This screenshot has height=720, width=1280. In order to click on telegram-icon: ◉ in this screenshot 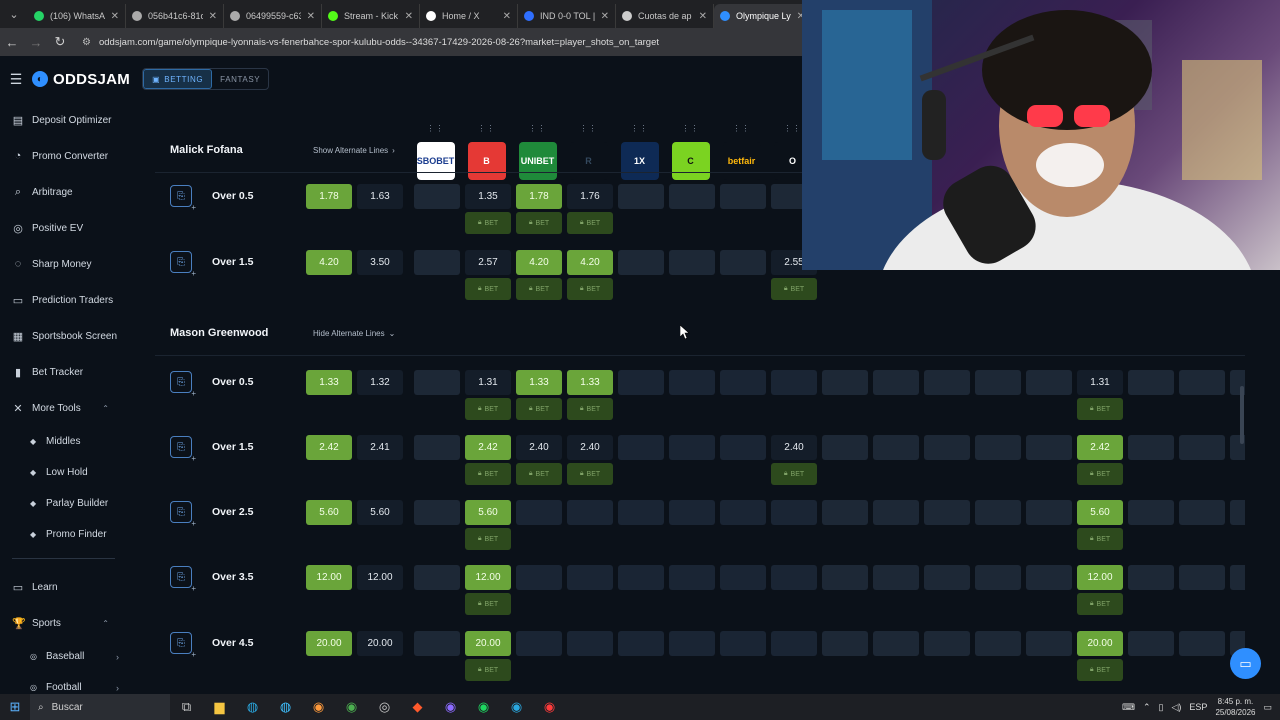, I will do `click(516, 707)`.